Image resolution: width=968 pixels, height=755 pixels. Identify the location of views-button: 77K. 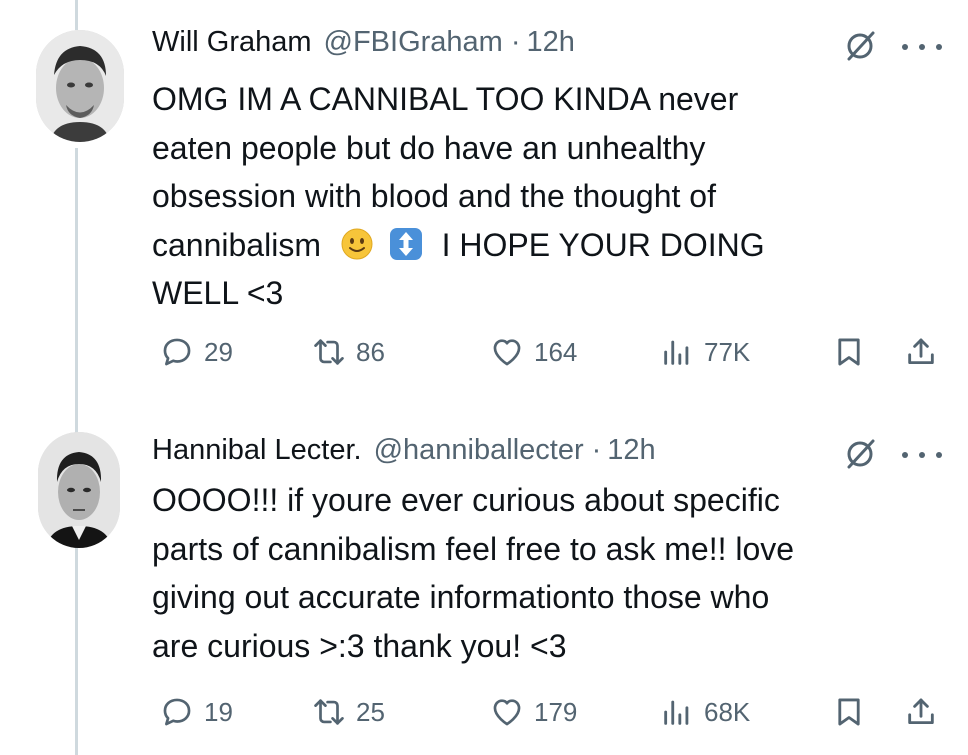
(705, 352).